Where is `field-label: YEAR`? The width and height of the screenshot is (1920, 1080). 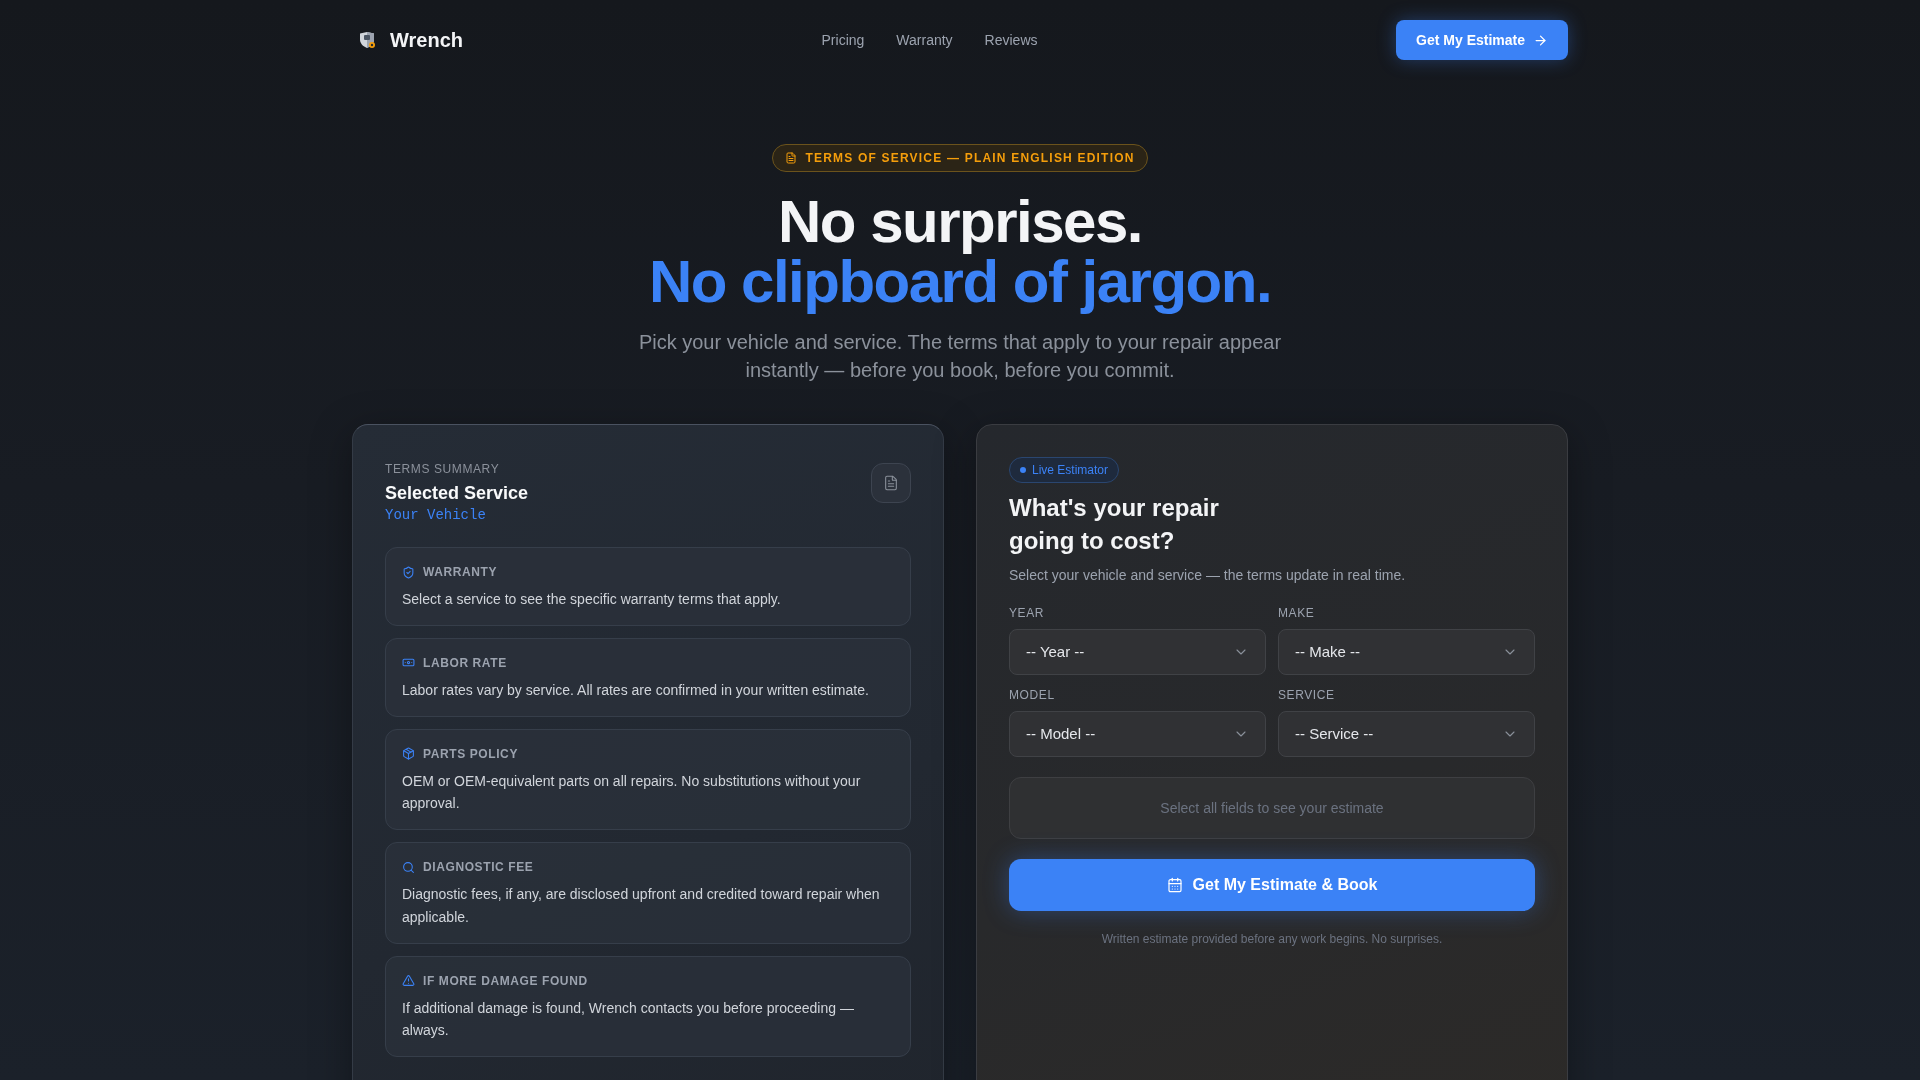
field-label: YEAR is located at coordinates (1027, 613).